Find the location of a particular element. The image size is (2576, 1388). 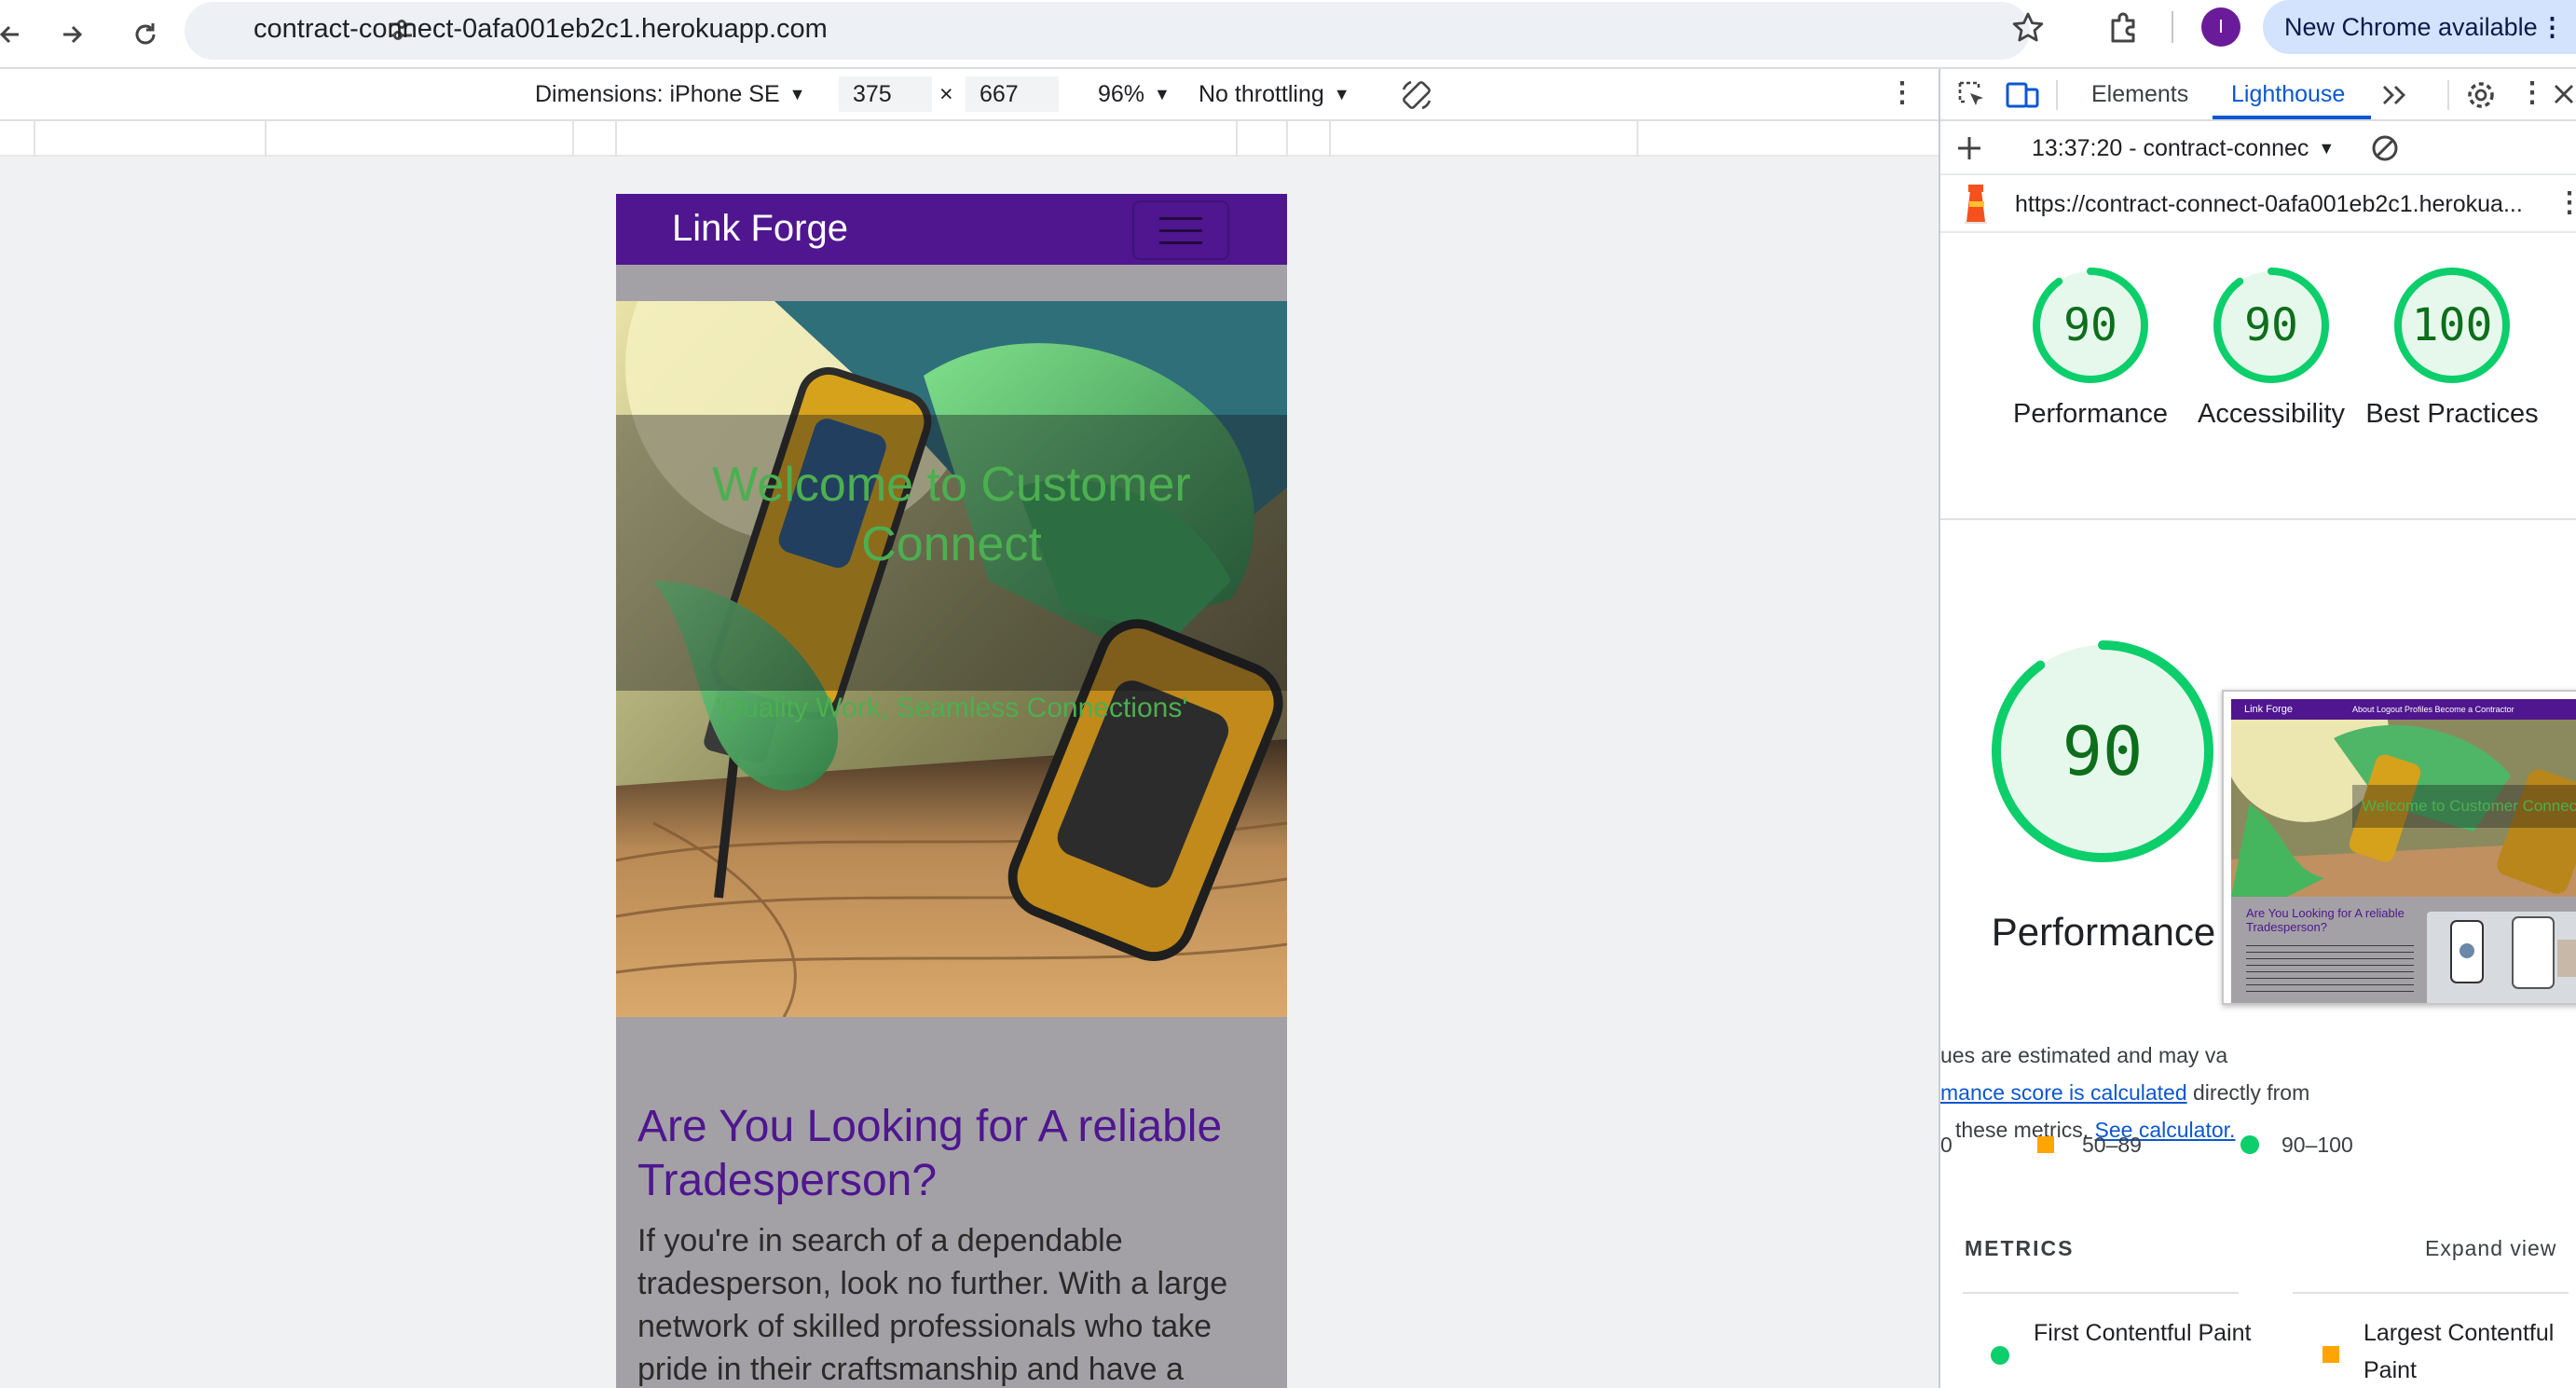

devtools-tab-bar: Elements Lighthouse ⋮ is located at coordinates (2258, 95).